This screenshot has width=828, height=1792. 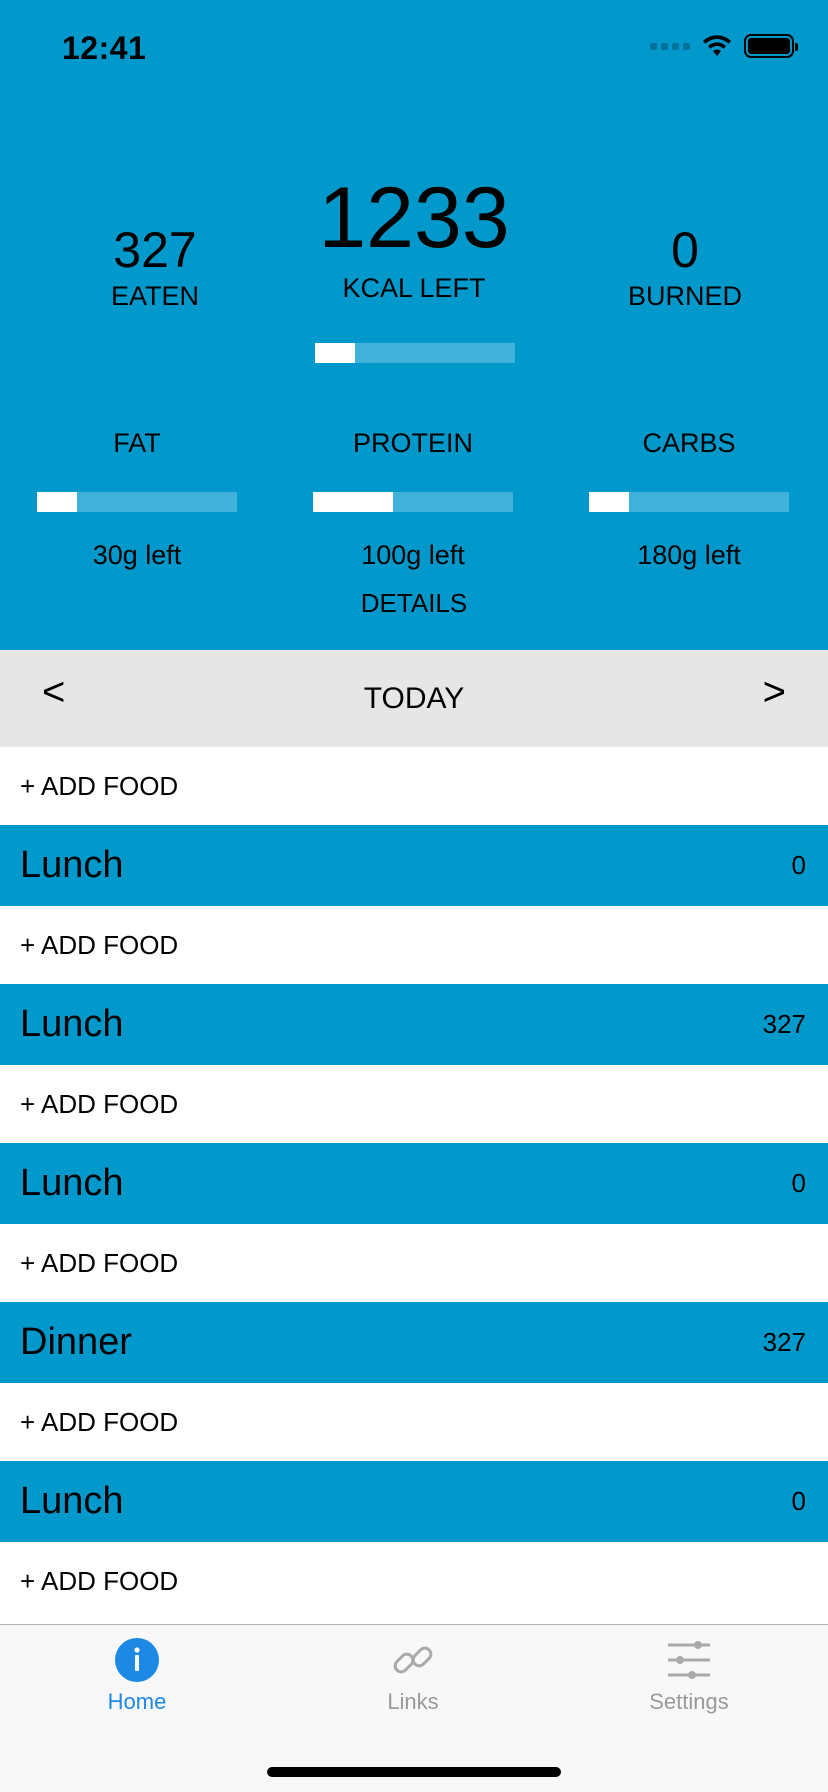 What do you see at coordinates (412, 443) in the screenshot?
I see `macro-label: PROTEIN` at bounding box center [412, 443].